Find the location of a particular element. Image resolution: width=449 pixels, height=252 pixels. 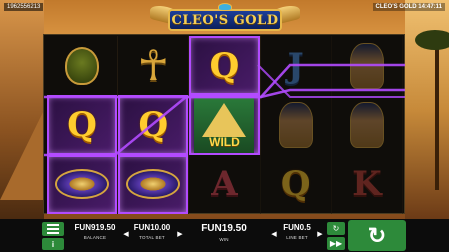

palm-tree-leaves is located at coordinates (432, 40).